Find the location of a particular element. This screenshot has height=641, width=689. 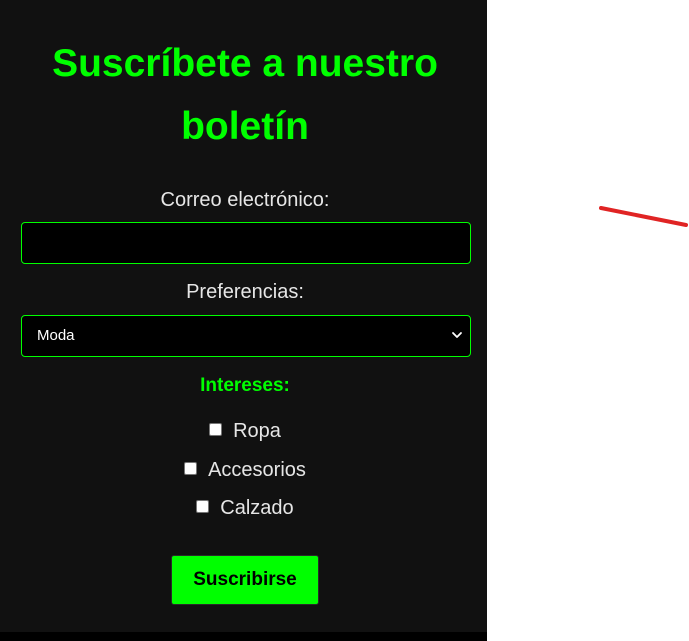

interest-option-accesorios: Accesorios is located at coordinates (245, 470).